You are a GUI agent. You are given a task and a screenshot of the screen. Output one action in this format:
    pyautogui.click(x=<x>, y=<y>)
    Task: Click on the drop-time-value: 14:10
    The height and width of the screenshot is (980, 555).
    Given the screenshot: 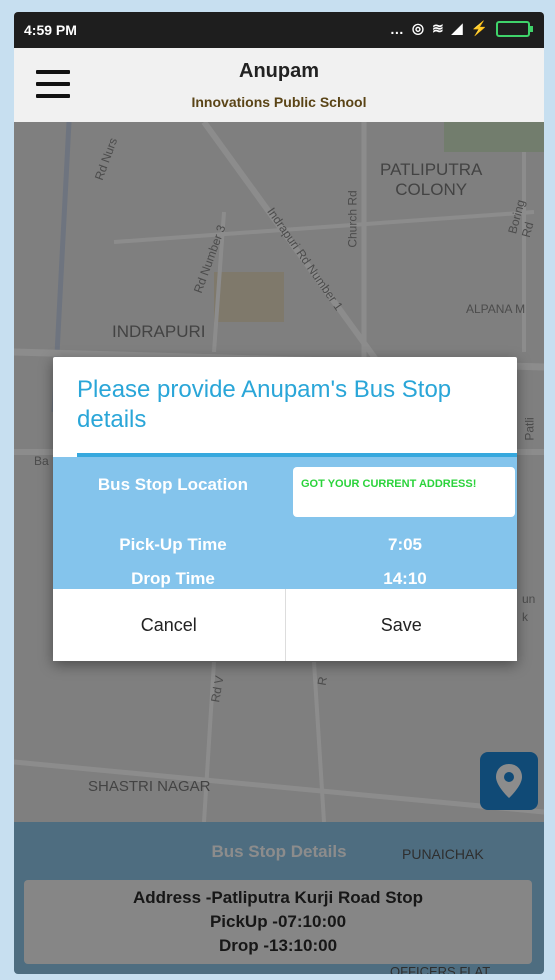 What is the action you would take?
    pyautogui.click(x=405, y=579)
    